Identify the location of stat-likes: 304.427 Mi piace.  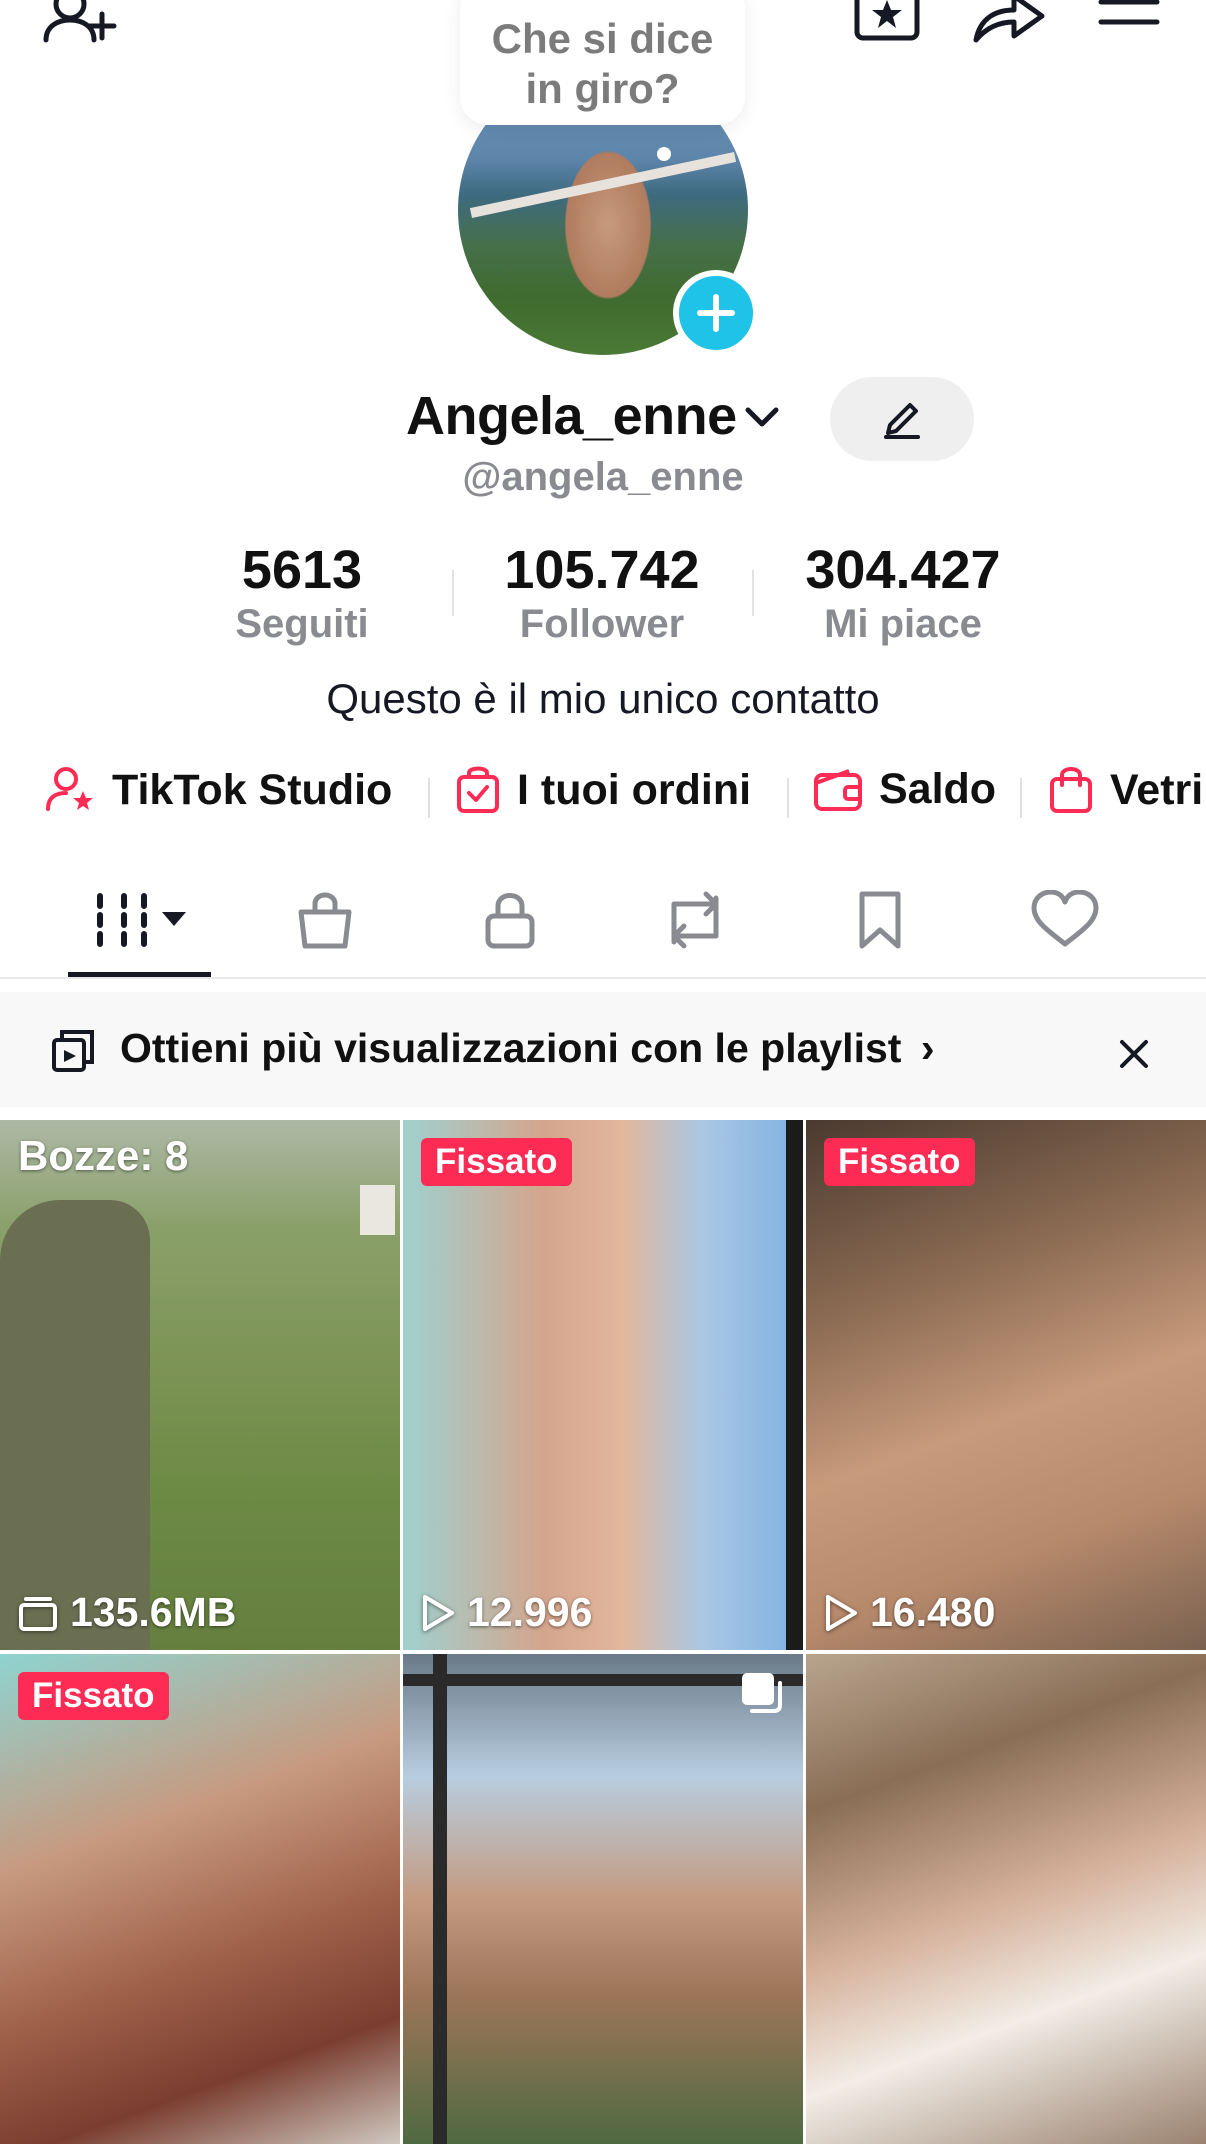
(903, 594).